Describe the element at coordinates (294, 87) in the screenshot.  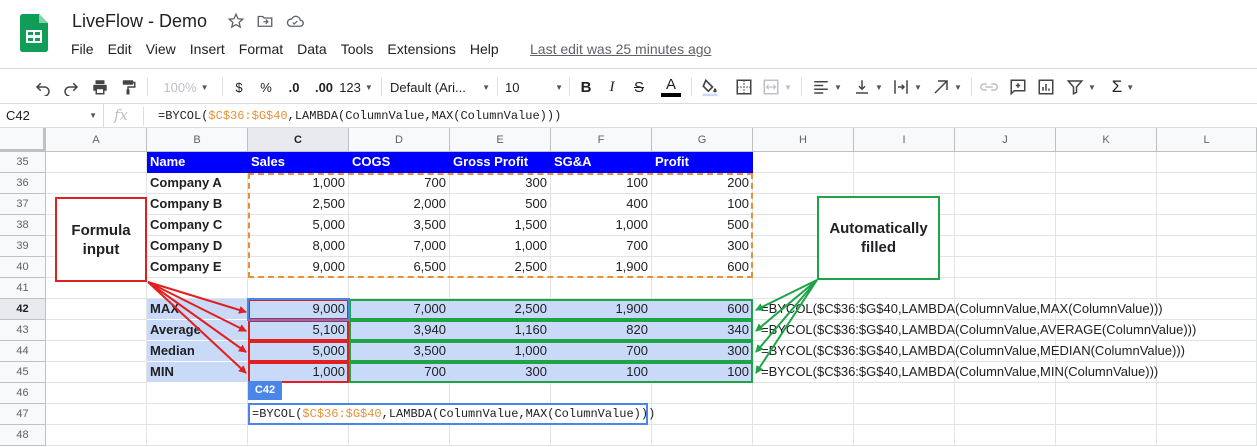
I see `decrease-decimal-button: .0` at that location.